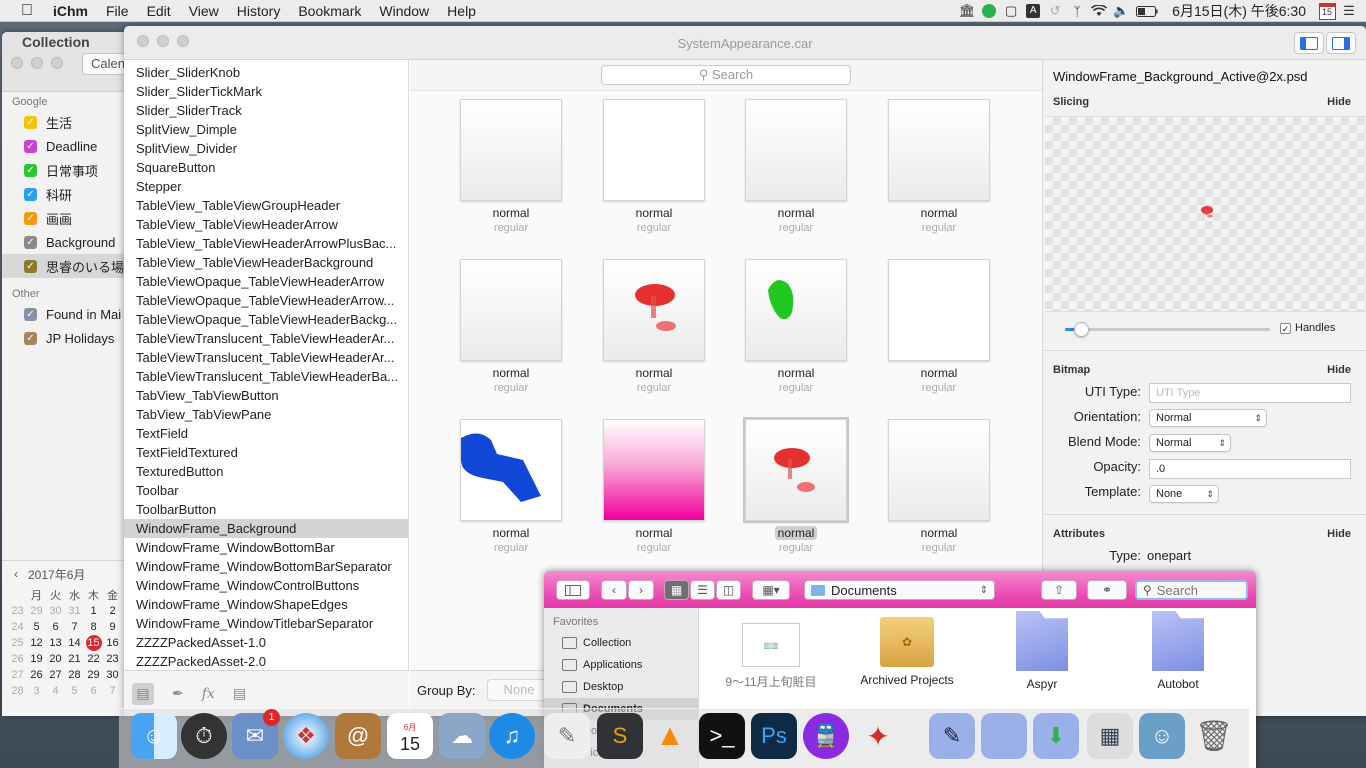 The image size is (1366, 768). Describe the element at coordinates (1167, 329) in the screenshot. I see `zoom-slider` at that location.